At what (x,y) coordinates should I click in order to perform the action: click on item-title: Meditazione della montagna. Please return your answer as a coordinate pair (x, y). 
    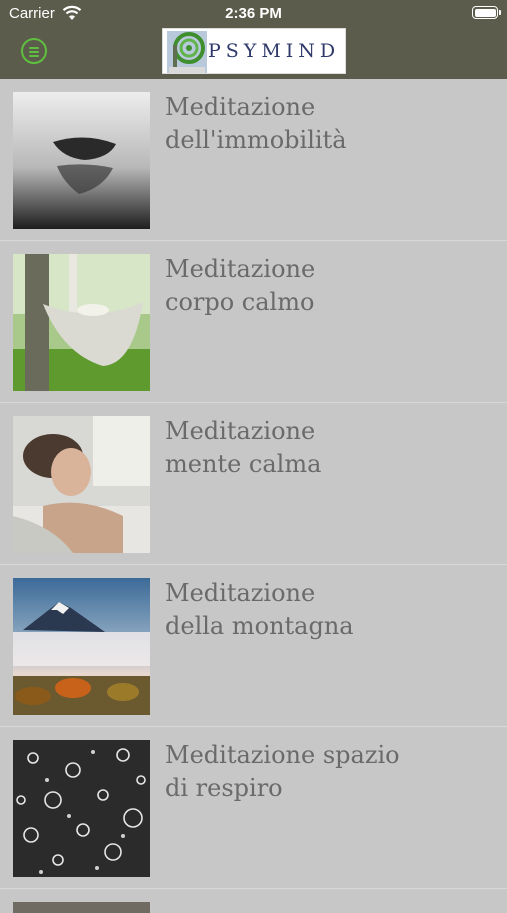
    Looking at the image, I should click on (330, 610).